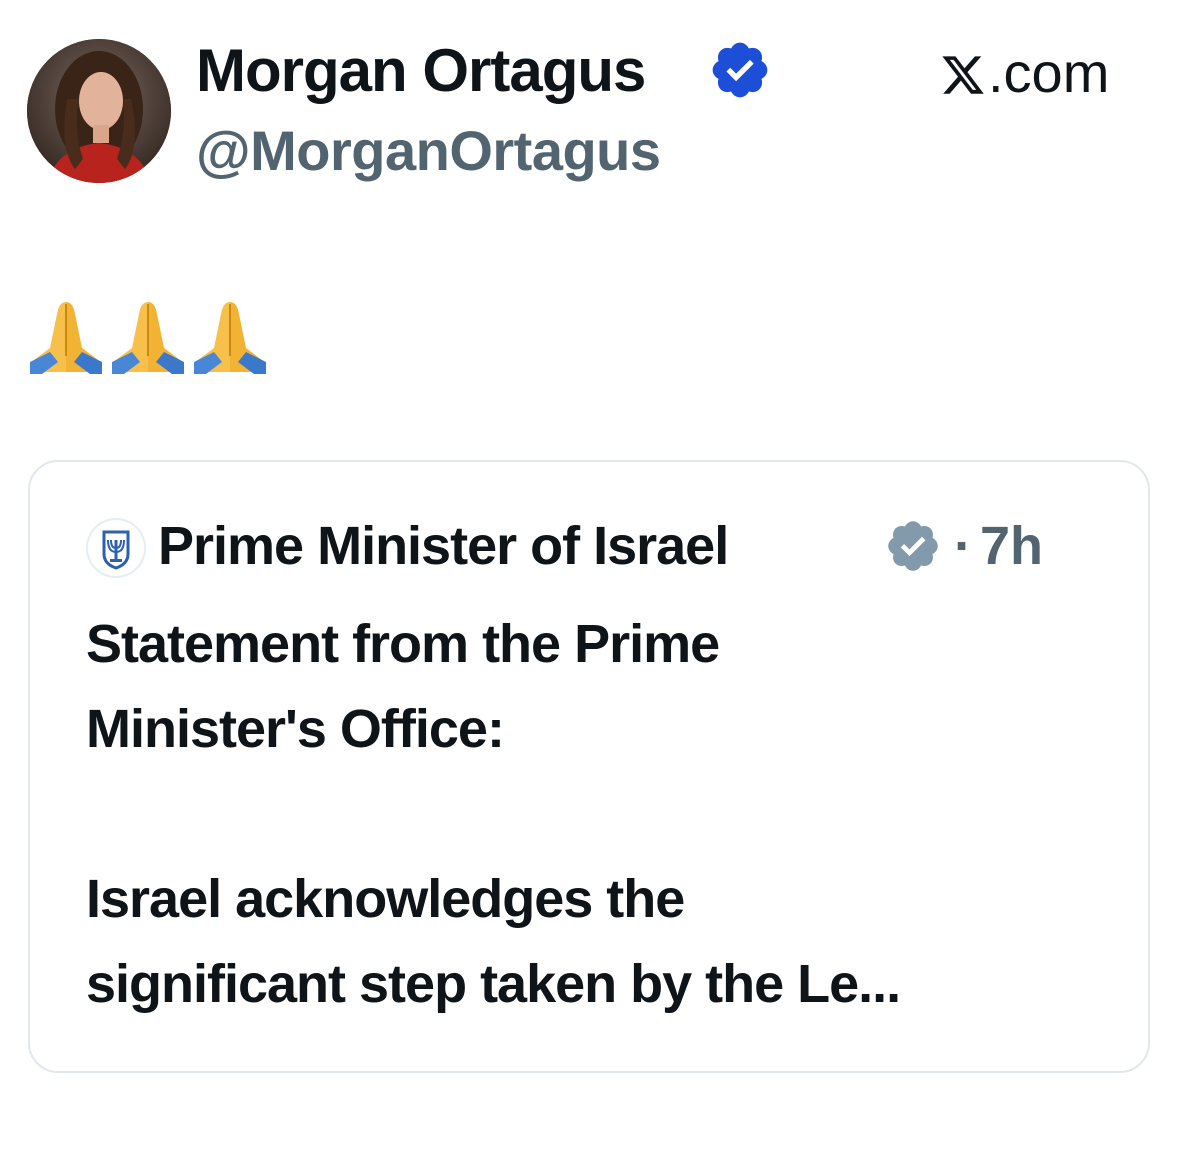 This screenshot has height=1156, width=1179. What do you see at coordinates (99, 111) in the screenshot?
I see `author-avatar` at bounding box center [99, 111].